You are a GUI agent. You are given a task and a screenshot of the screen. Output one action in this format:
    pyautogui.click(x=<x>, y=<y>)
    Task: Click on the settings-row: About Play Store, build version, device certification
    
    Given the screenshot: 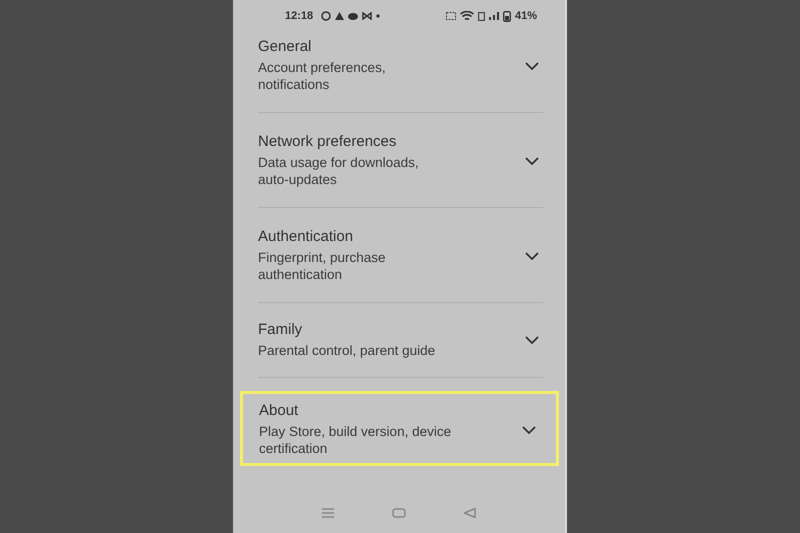 What is the action you would take?
    pyautogui.click(x=399, y=428)
    